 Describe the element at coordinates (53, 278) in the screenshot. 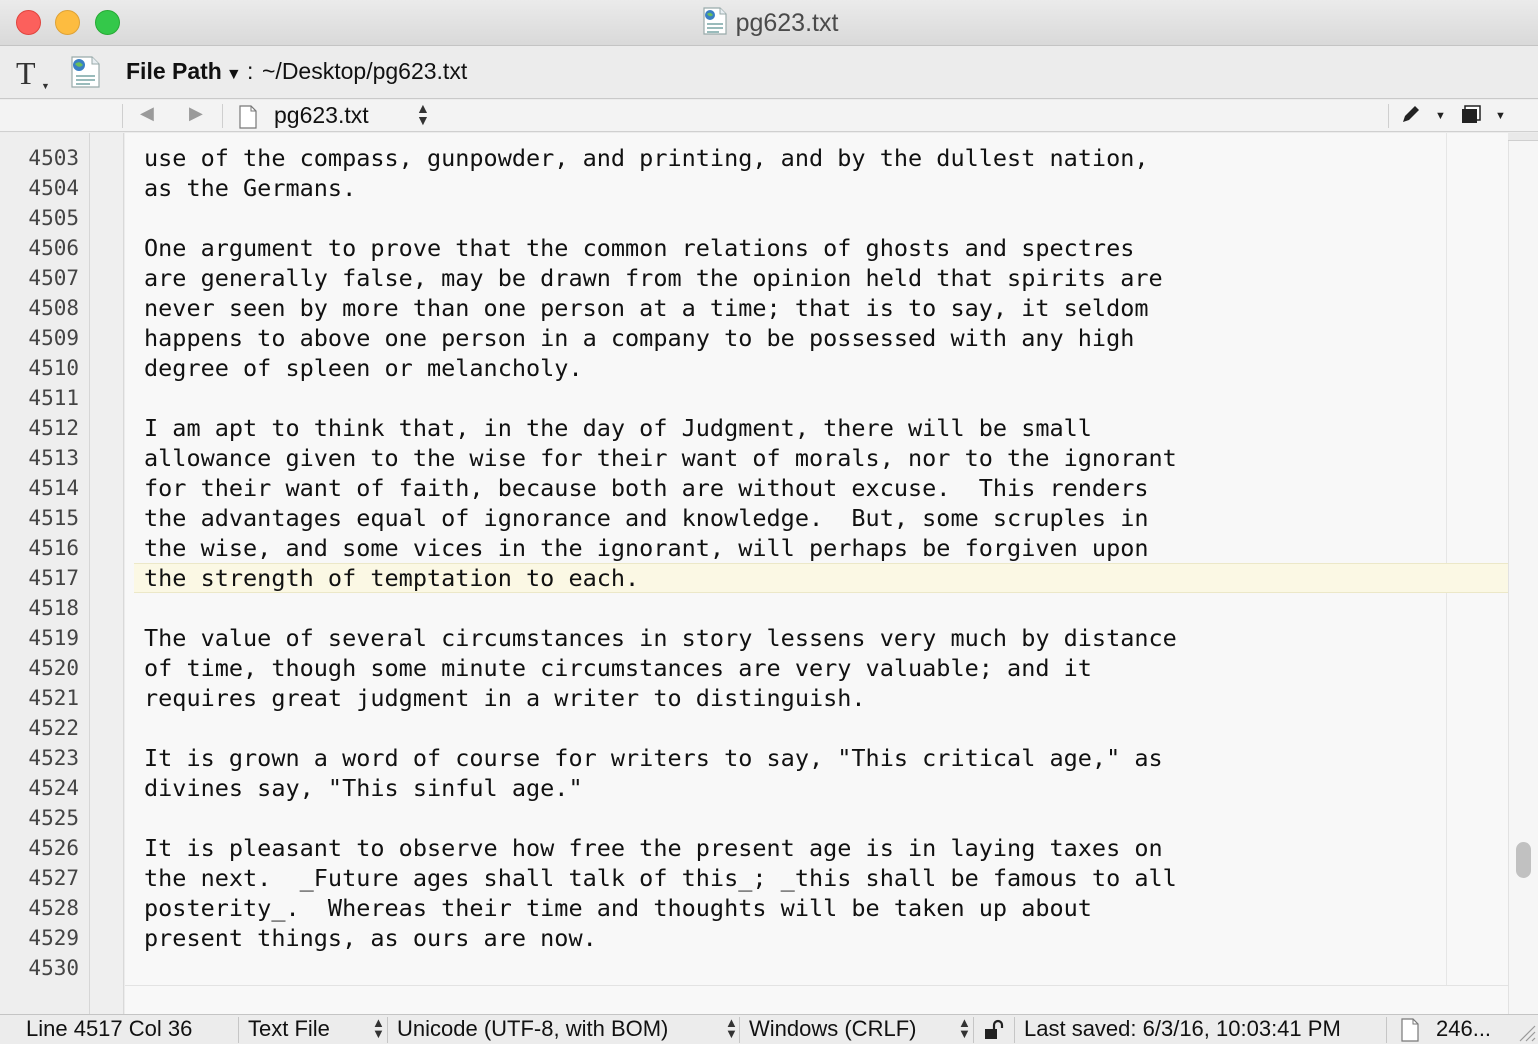

I see `line-number: 4507` at that location.